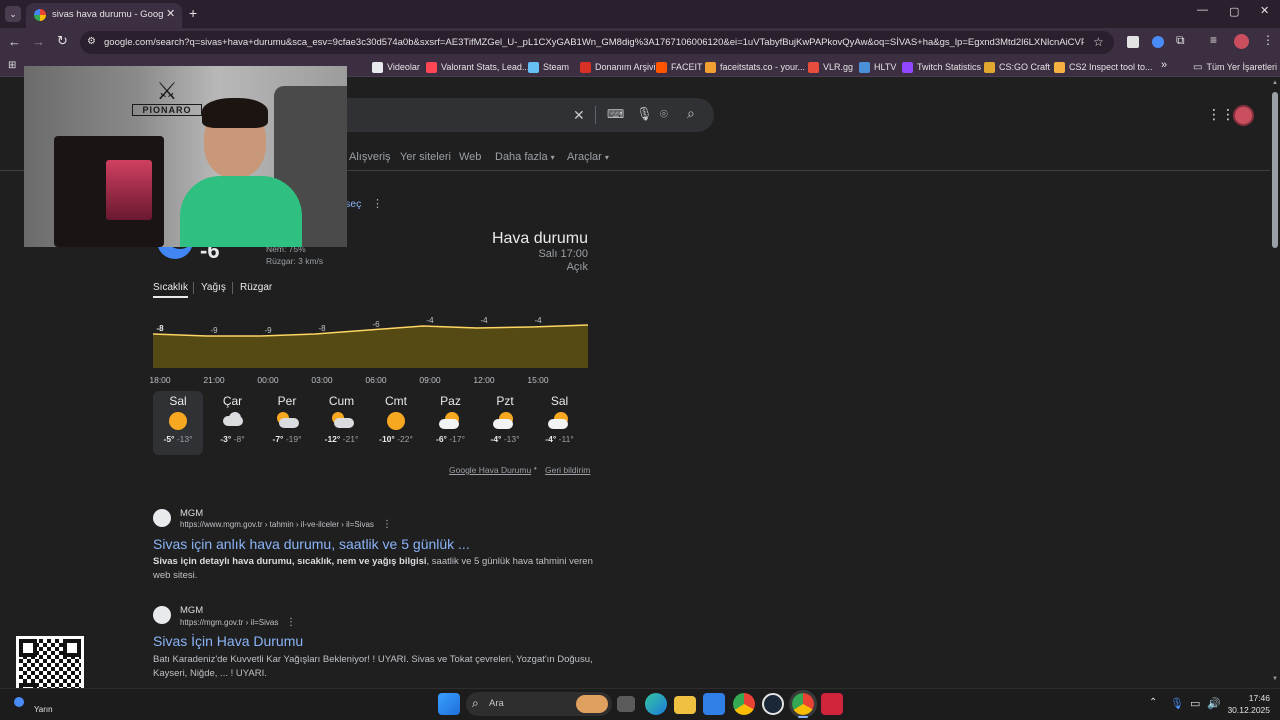 This screenshot has width=1280, height=720. What do you see at coordinates (353, 204) in the screenshot?
I see `select-link: seç` at bounding box center [353, 204].